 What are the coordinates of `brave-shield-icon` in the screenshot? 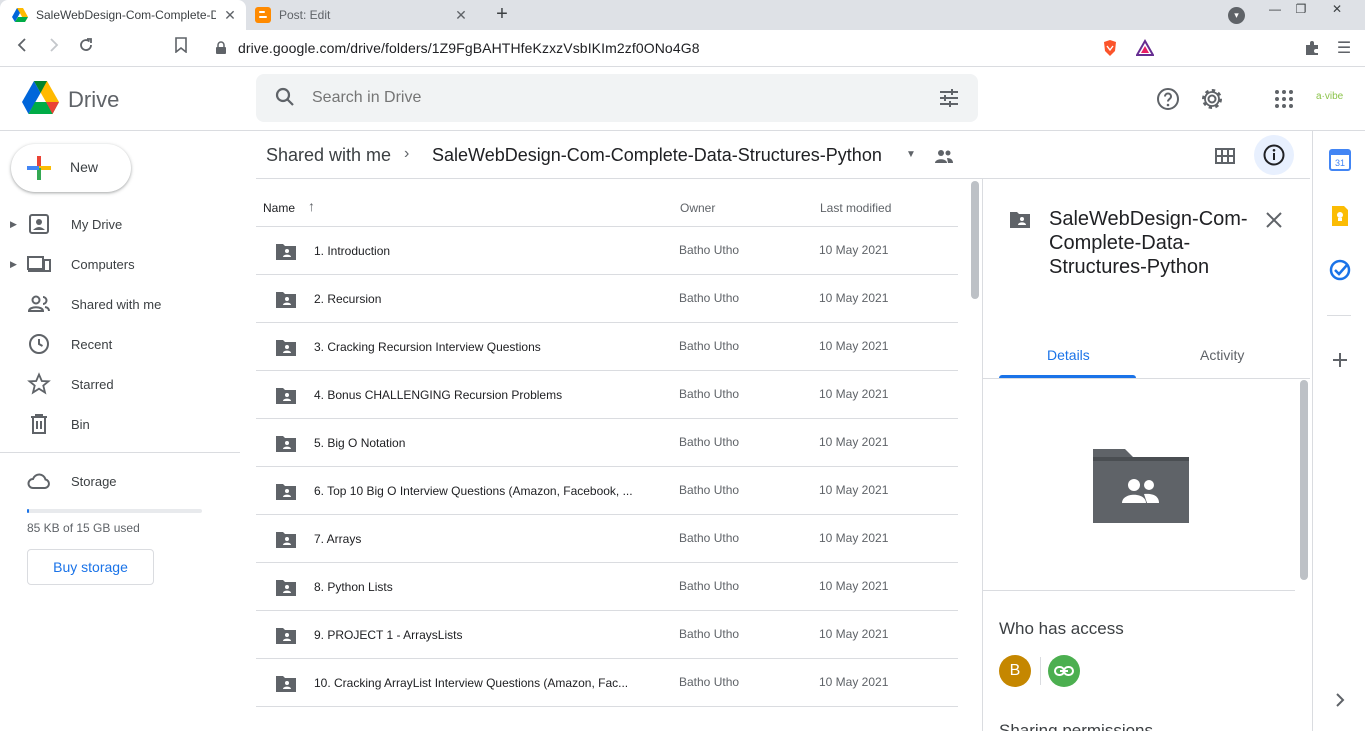 It's located at (1110, 48).